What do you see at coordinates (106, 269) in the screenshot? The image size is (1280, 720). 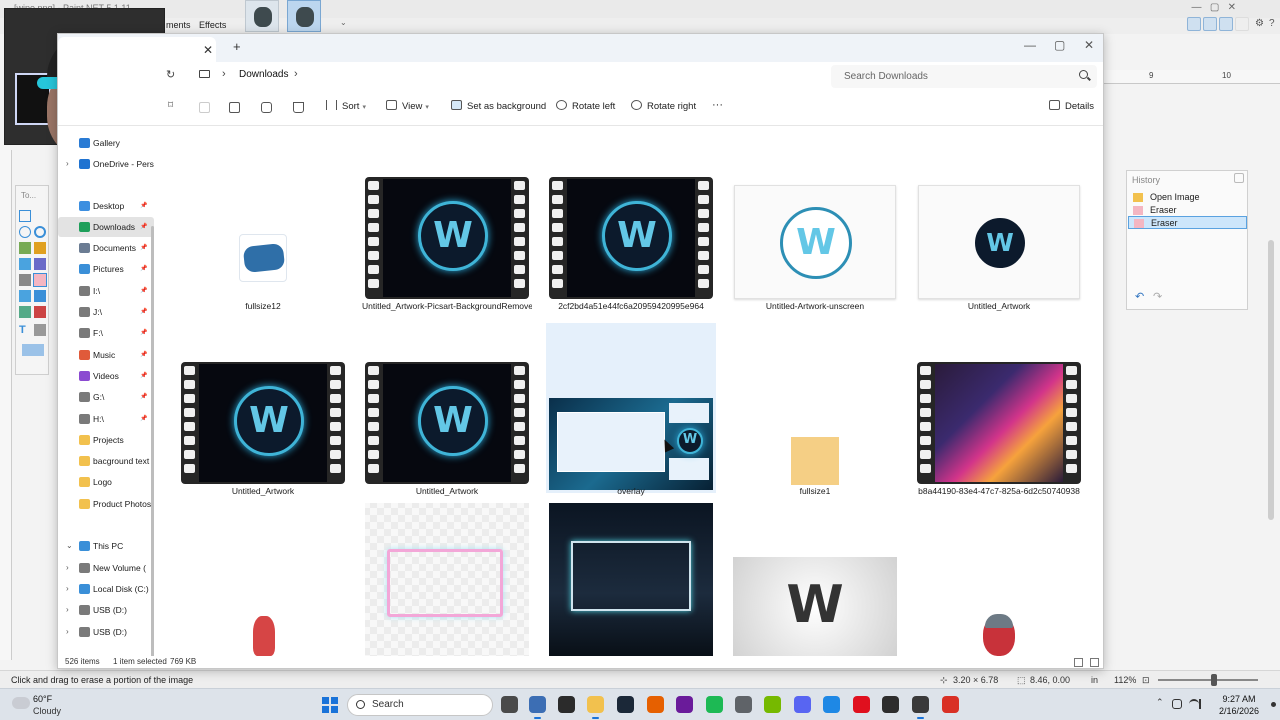 I see `sidebar-item: Pictures 📌` at bounding box center [106, 269].